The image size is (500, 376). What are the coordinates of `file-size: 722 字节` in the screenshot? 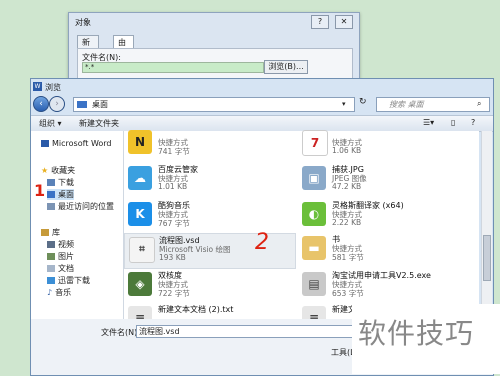 It's located at (174, 293).